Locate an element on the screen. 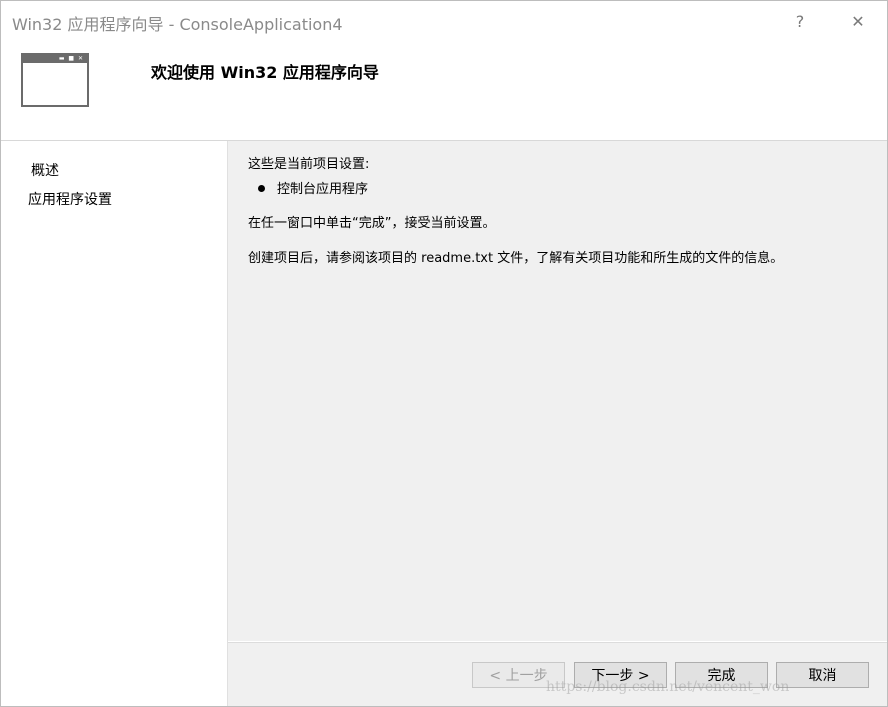 This screenshot has height=707, width=888. wizard-heading: 欢迎使用 Win32 应用程序向导 is located at coordinates (265, 72).